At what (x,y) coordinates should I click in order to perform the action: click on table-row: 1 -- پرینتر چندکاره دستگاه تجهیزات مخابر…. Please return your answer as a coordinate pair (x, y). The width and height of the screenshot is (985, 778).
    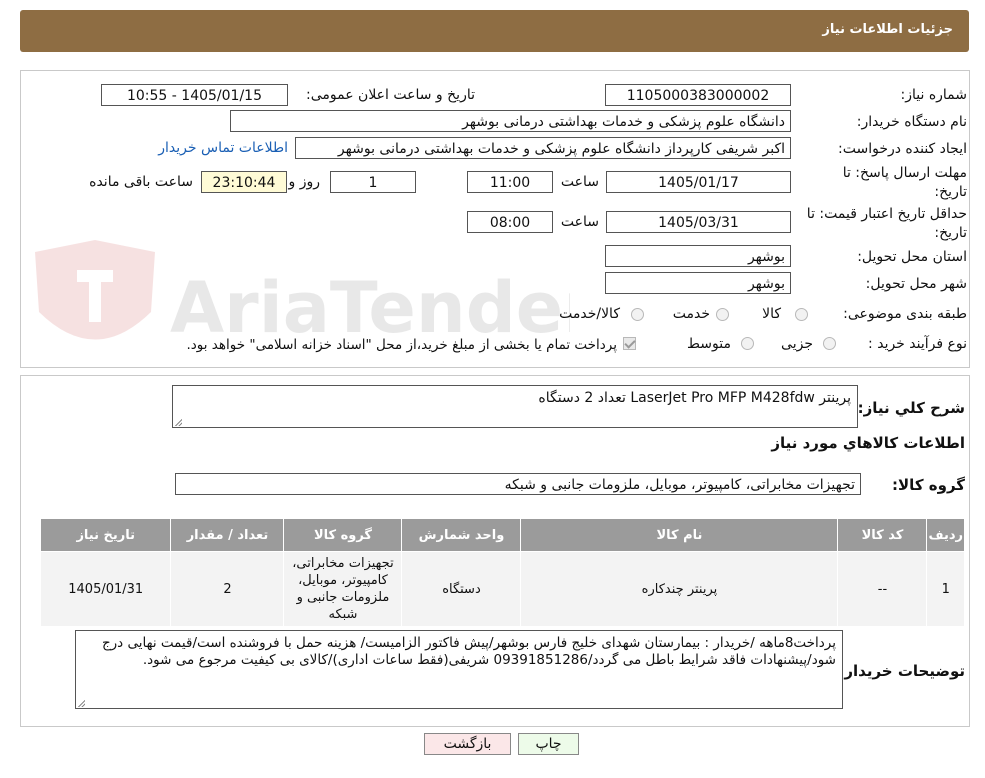
    Looking at the image, I should click on (502, 589).